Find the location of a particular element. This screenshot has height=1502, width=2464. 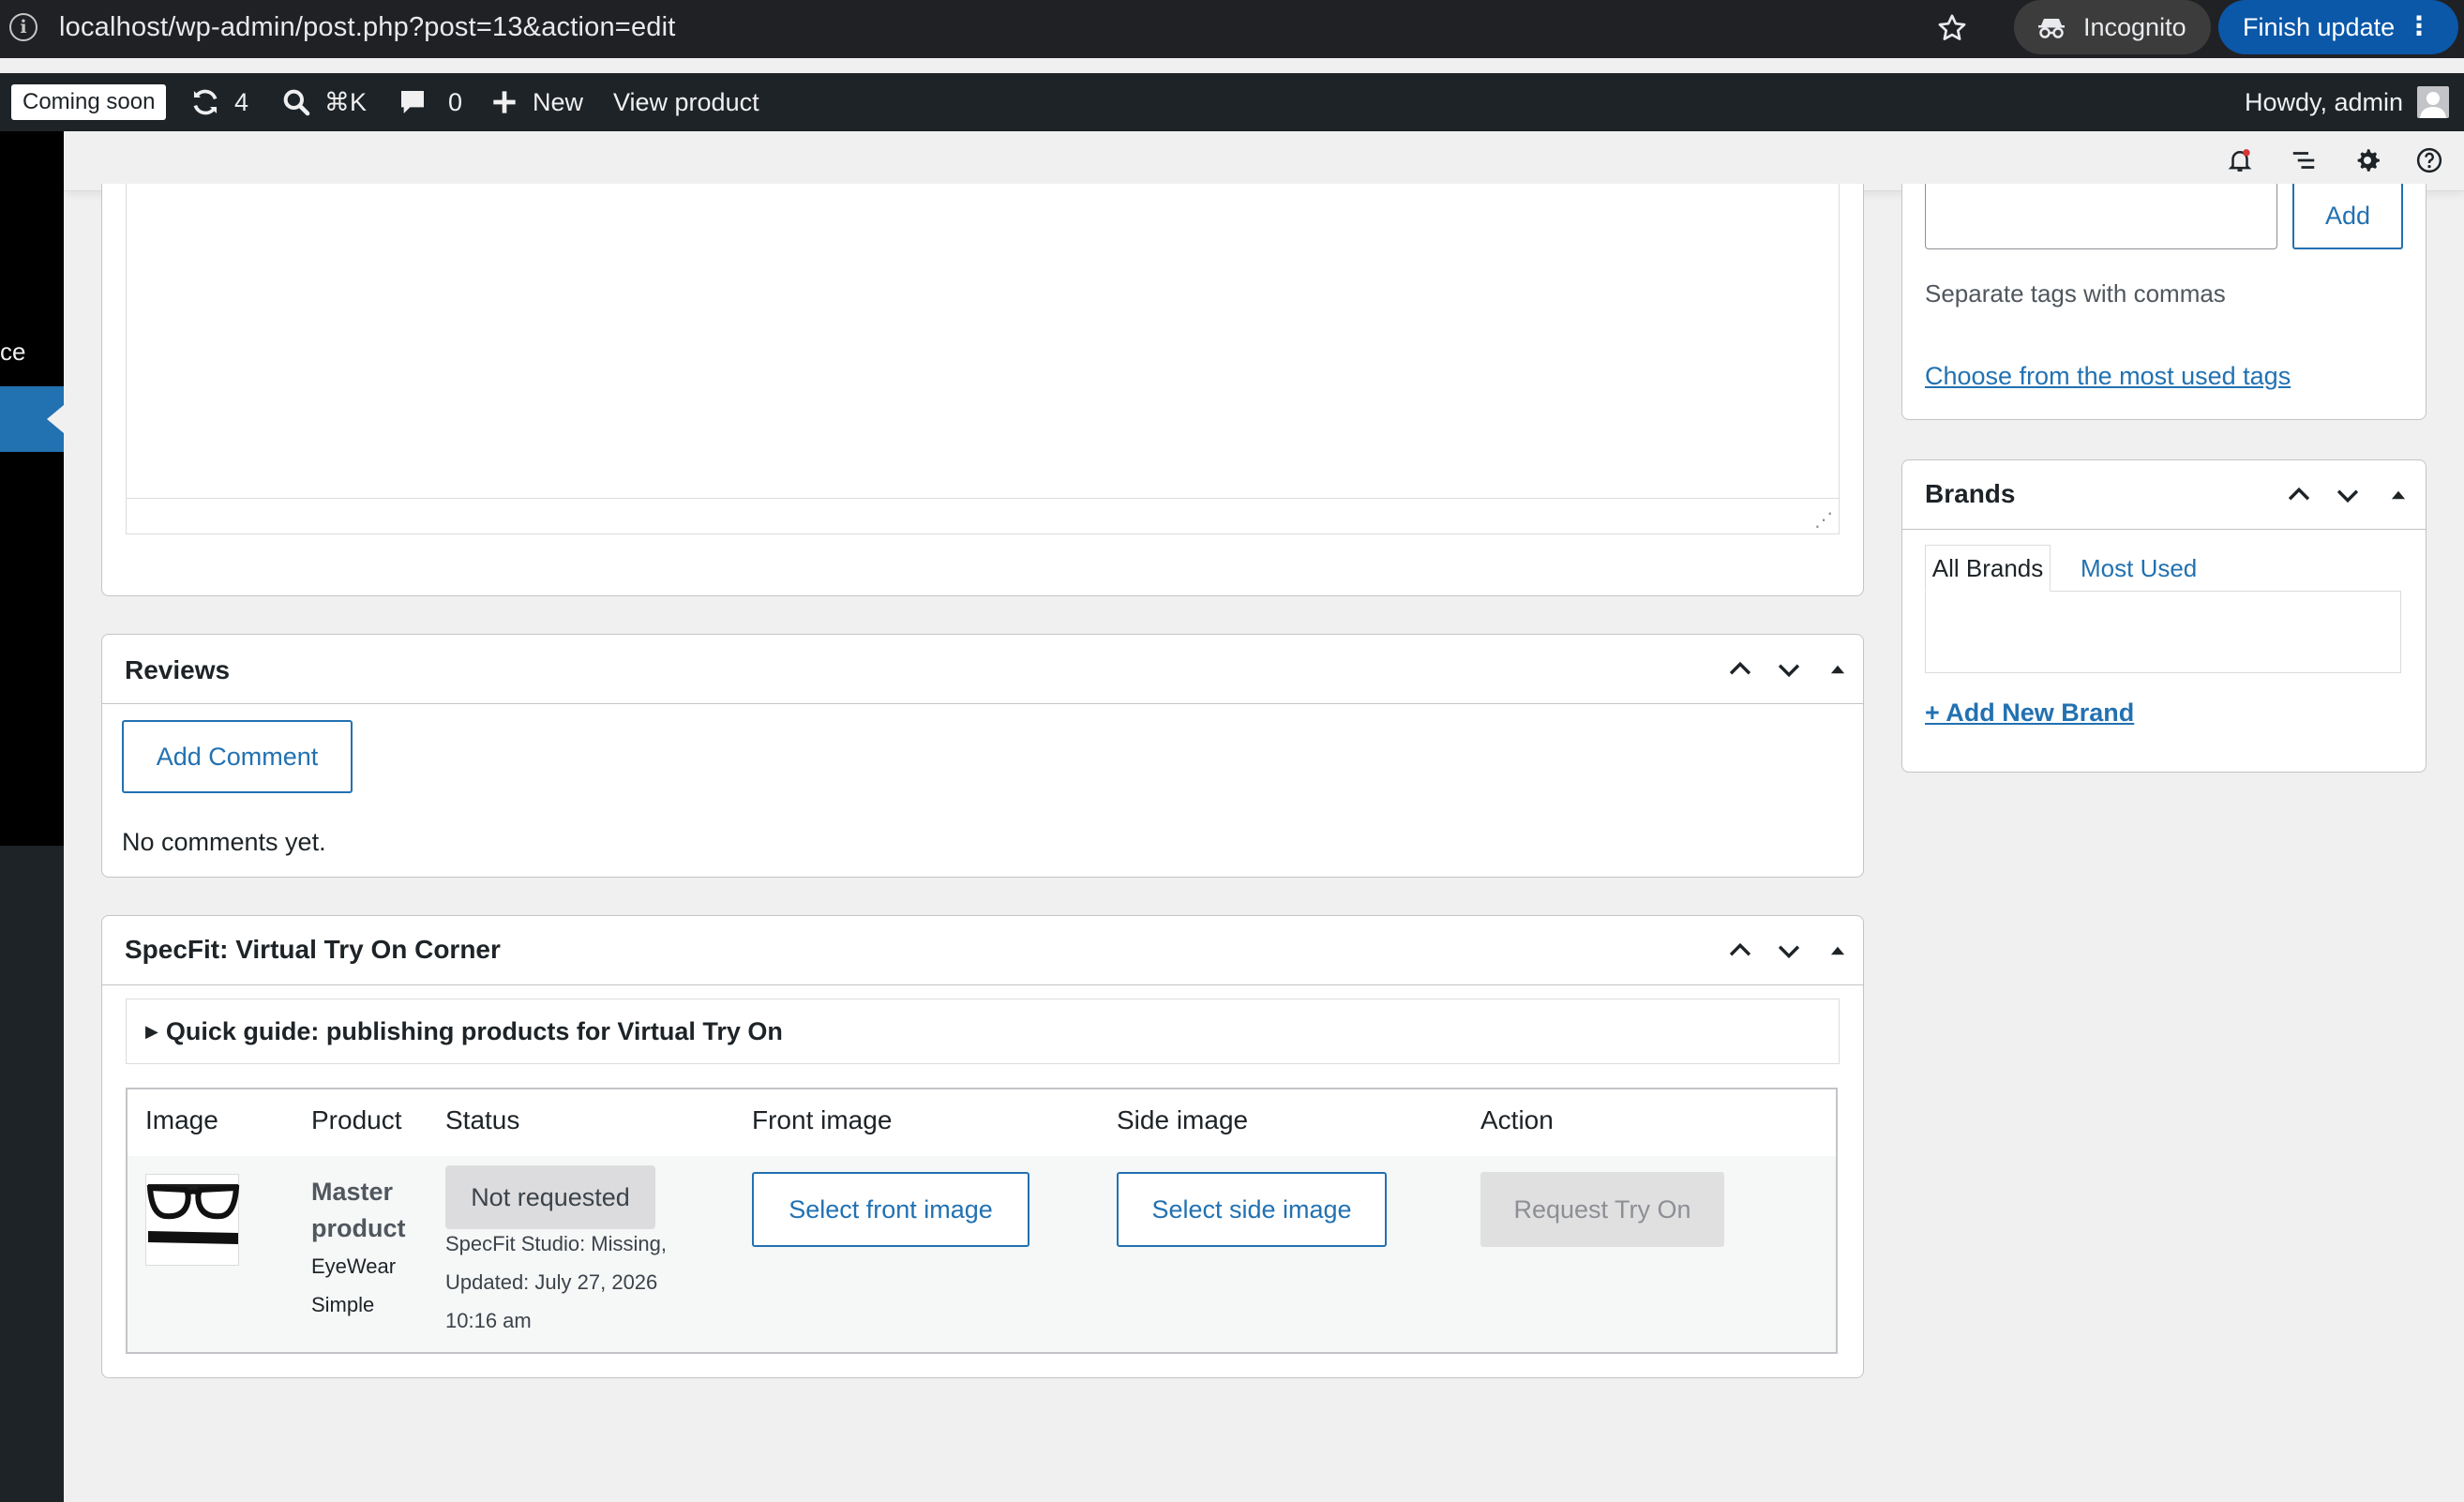

brands-tab-all: All Brands is located at coordinates (1988, 568).